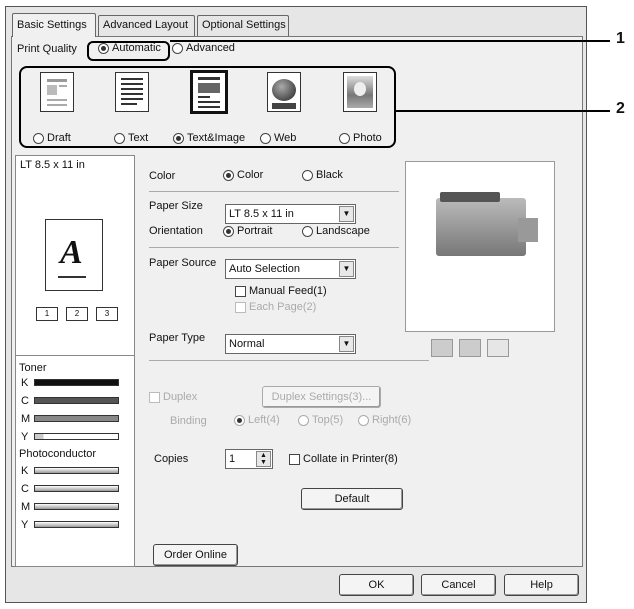 The height and width of the screenshot is (609, 634). Describe the element at coordinates (176, 231) in the screenshot. I see `orientation-label: Orientation` at that location.